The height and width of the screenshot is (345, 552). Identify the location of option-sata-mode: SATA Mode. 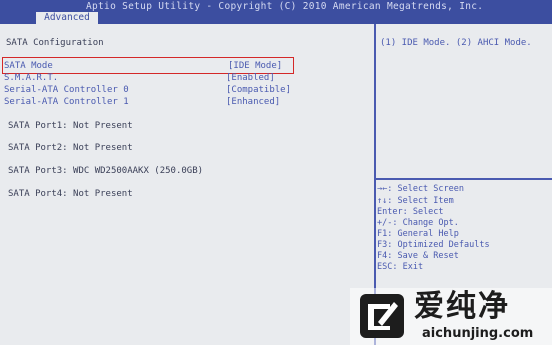
(28, 66).